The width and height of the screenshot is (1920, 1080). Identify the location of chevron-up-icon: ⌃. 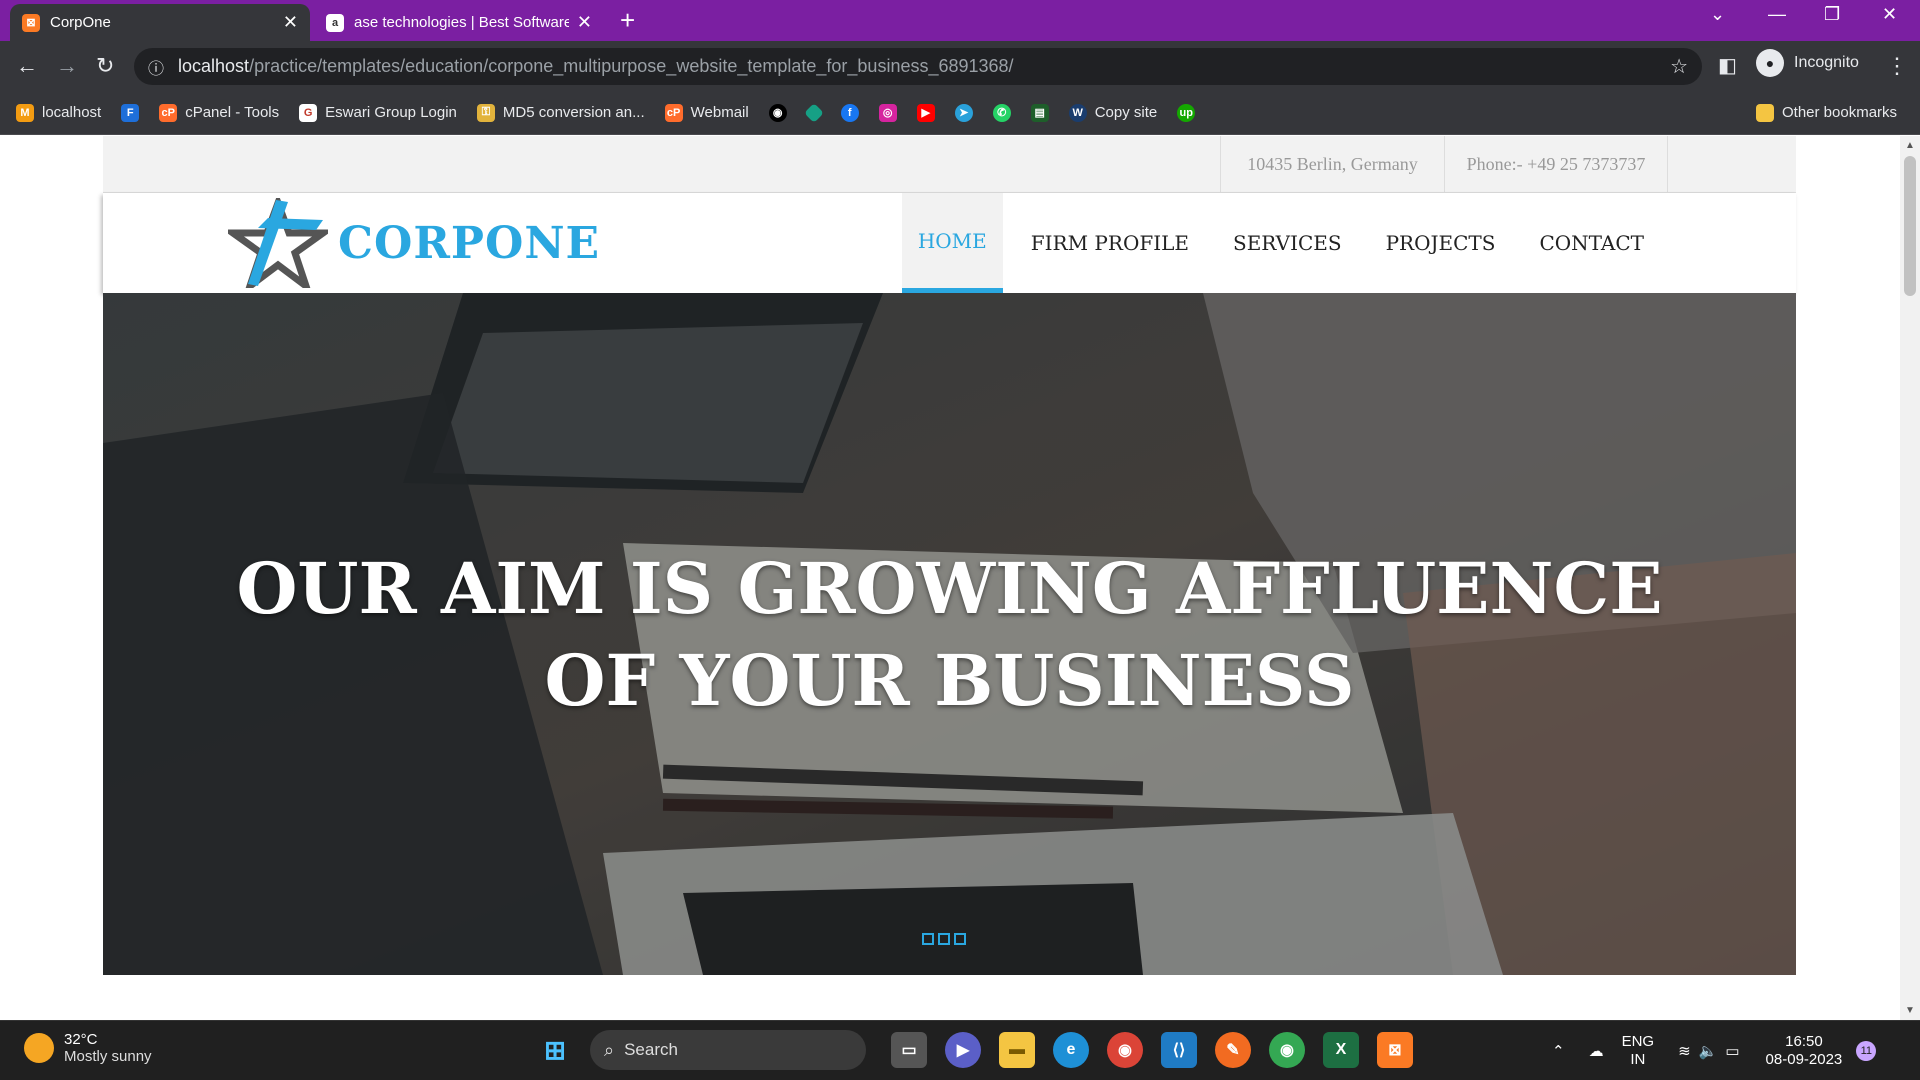
(1558, 1051).